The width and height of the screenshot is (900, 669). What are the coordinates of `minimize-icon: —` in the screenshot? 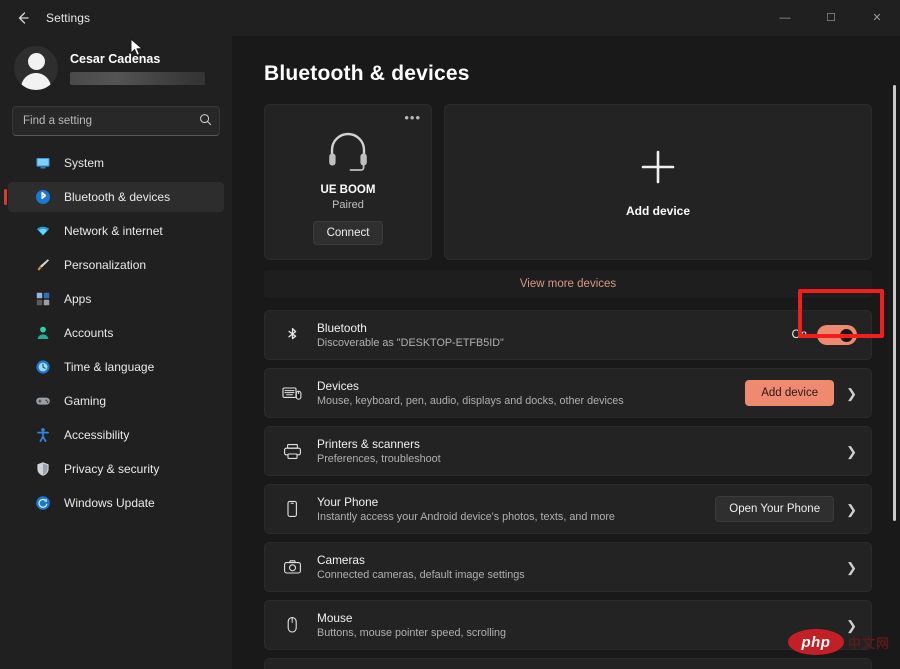 It's located at (785, 17).